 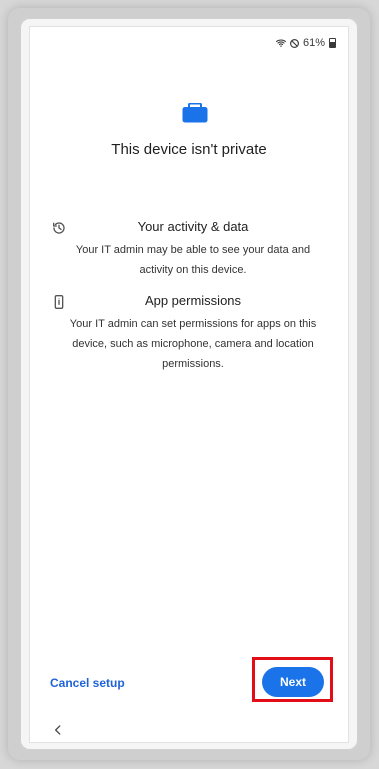 What do you see at coordinates (193, 300) in the screenshot?
I see `permissions-title: App permissions` at bounding box center [193, 300].